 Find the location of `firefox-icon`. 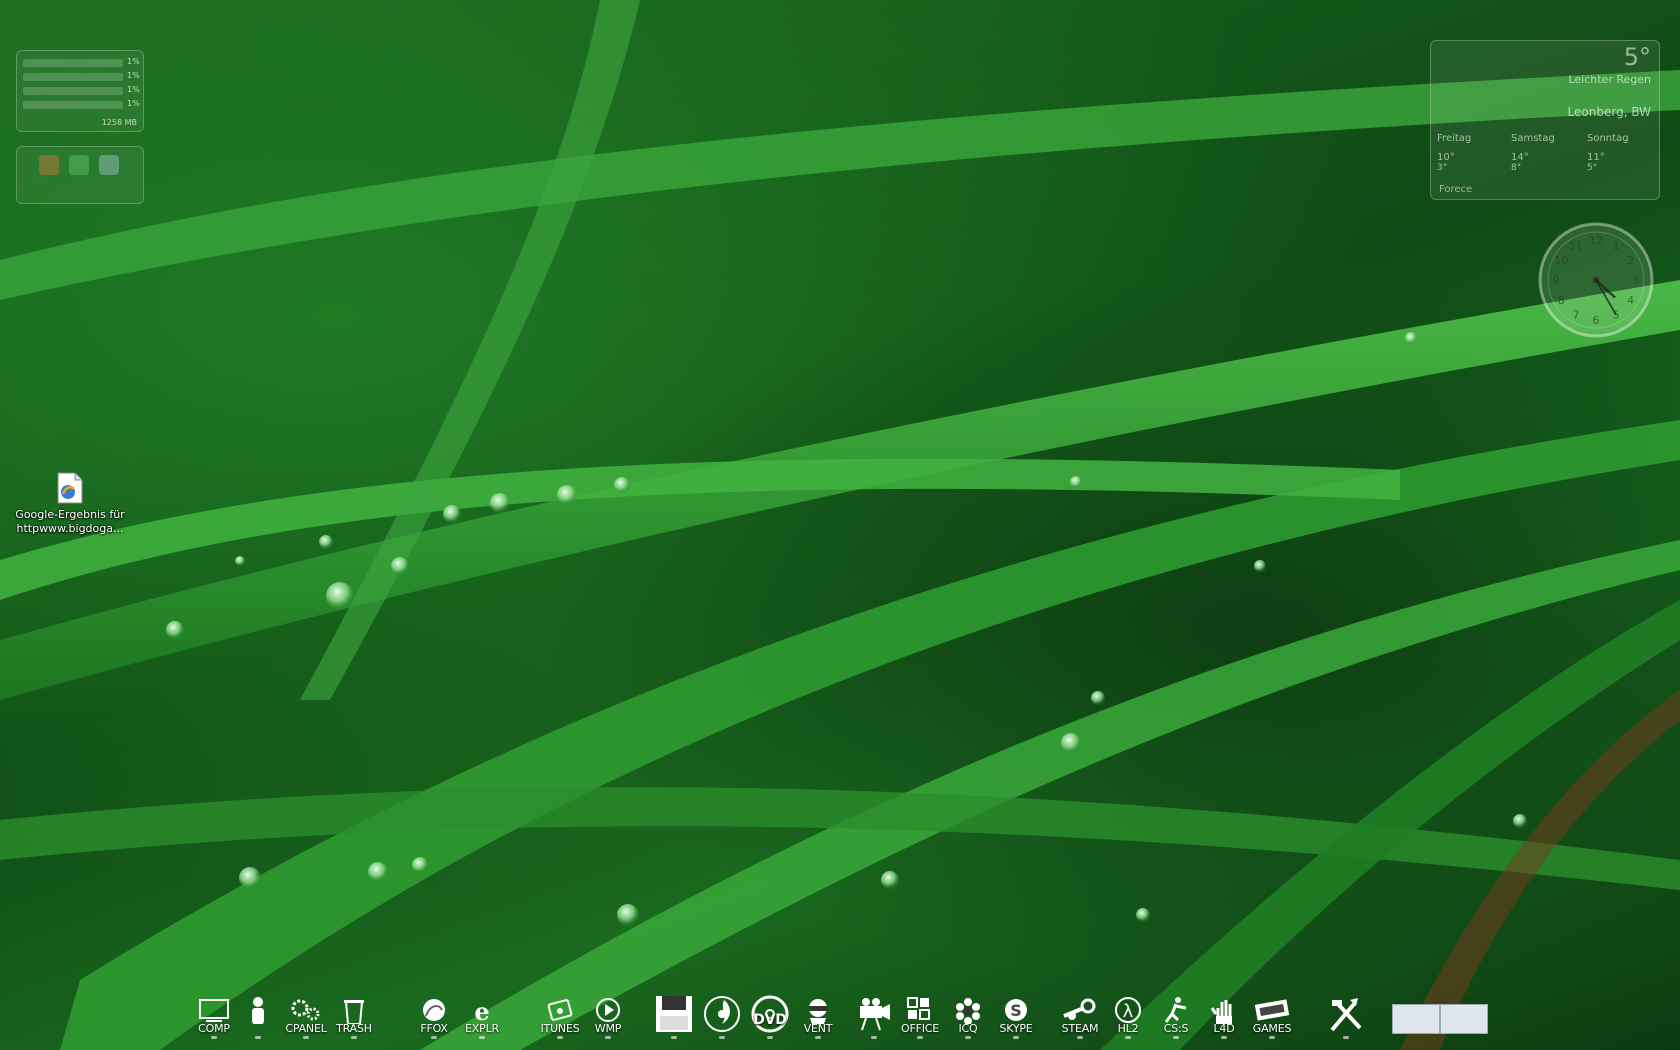

firefox-icon is located at coordinates (434, 1010).